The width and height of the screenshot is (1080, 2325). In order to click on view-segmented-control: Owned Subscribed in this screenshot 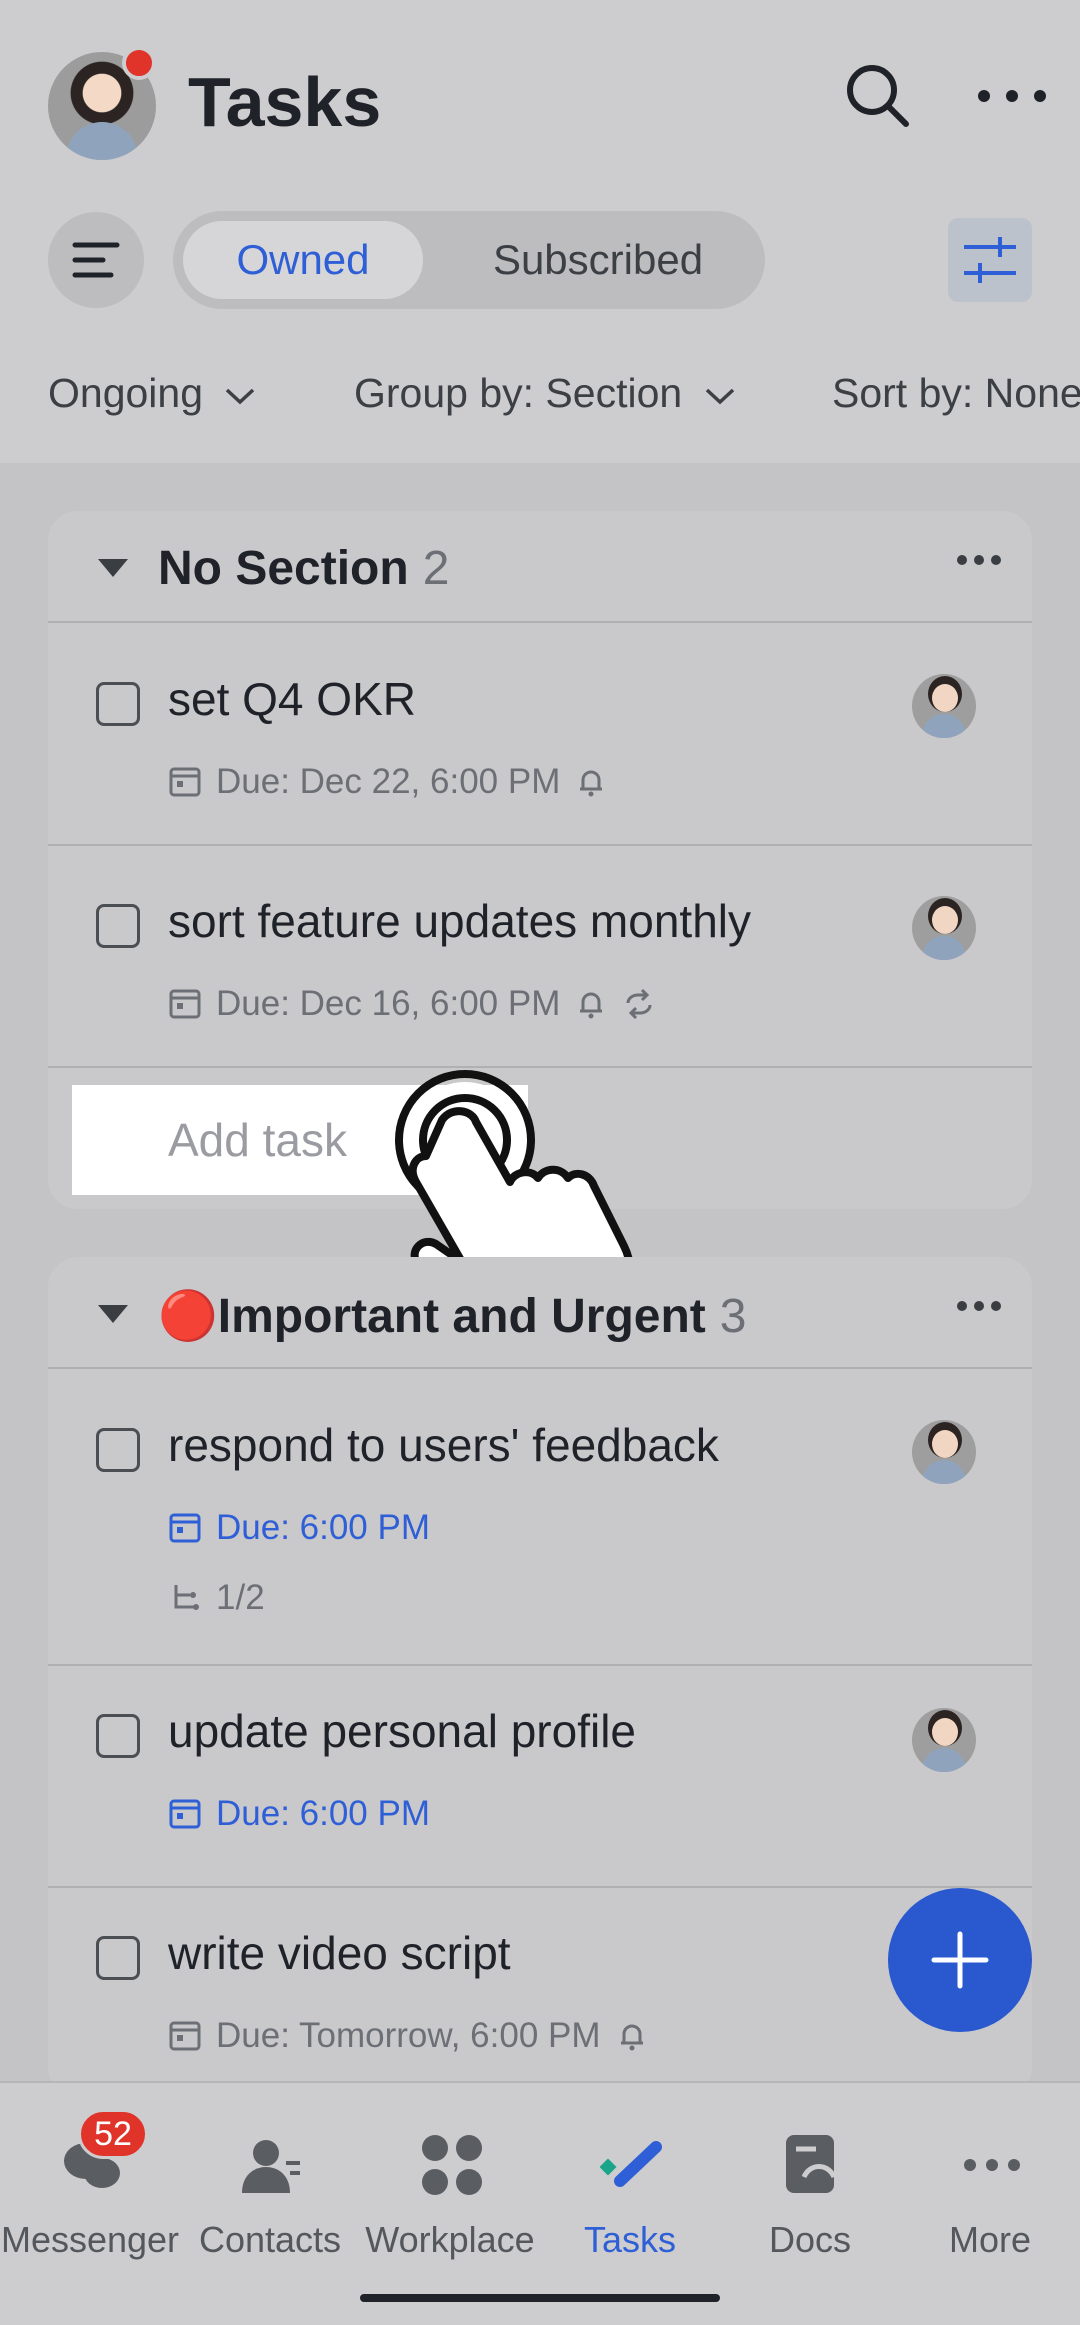, I will do `click(469, 260)`.